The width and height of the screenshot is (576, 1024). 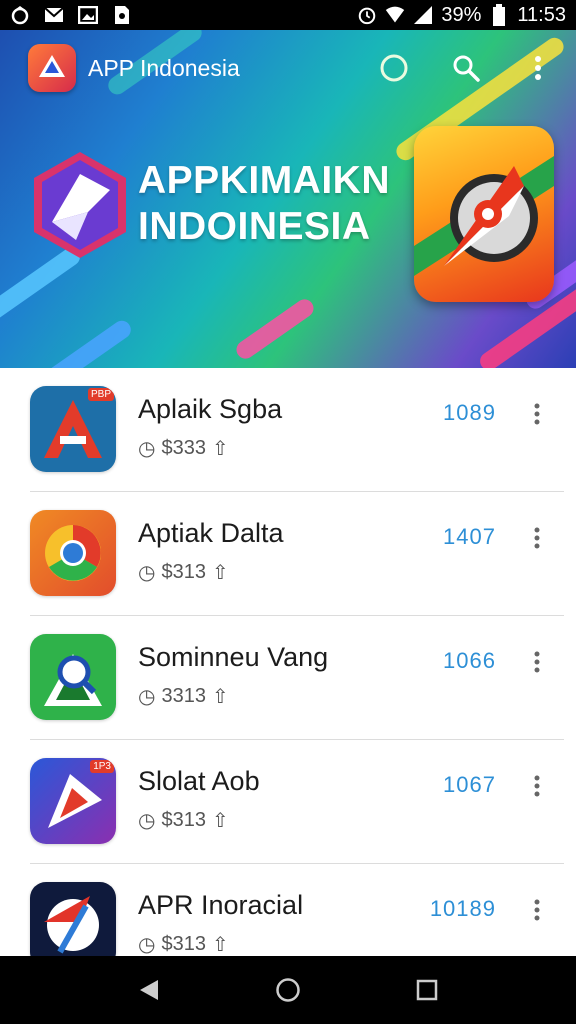 I want to click on app-icon: 1P3, so click(x=73, y=801).